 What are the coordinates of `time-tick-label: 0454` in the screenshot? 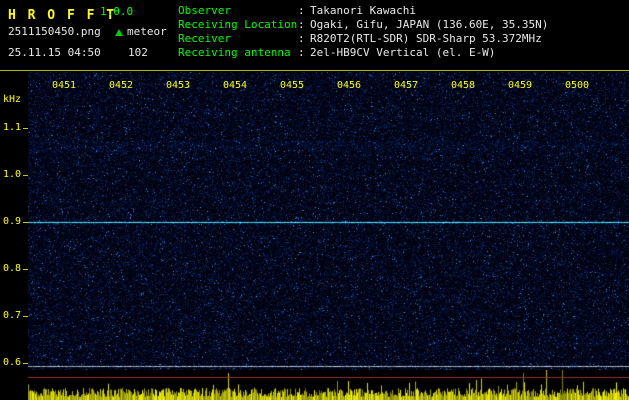 It's located at (235, 85).